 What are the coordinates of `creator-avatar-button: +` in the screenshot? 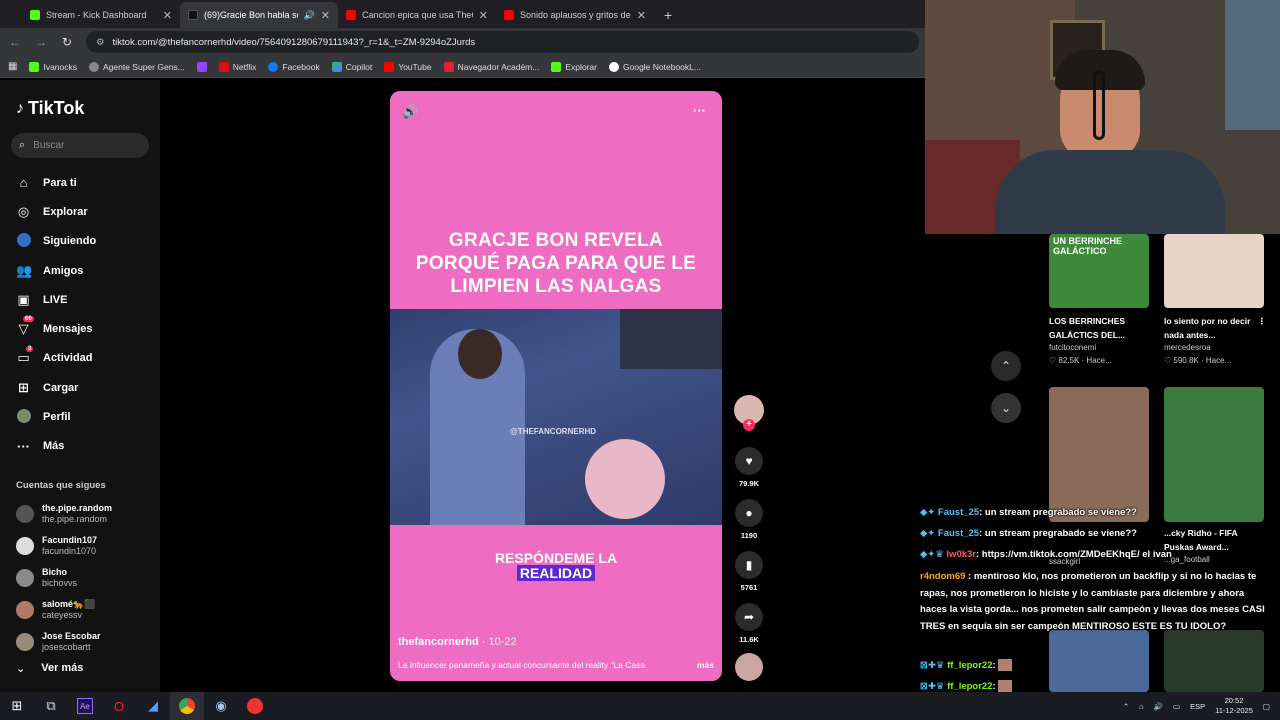 It's located at (749, 413).